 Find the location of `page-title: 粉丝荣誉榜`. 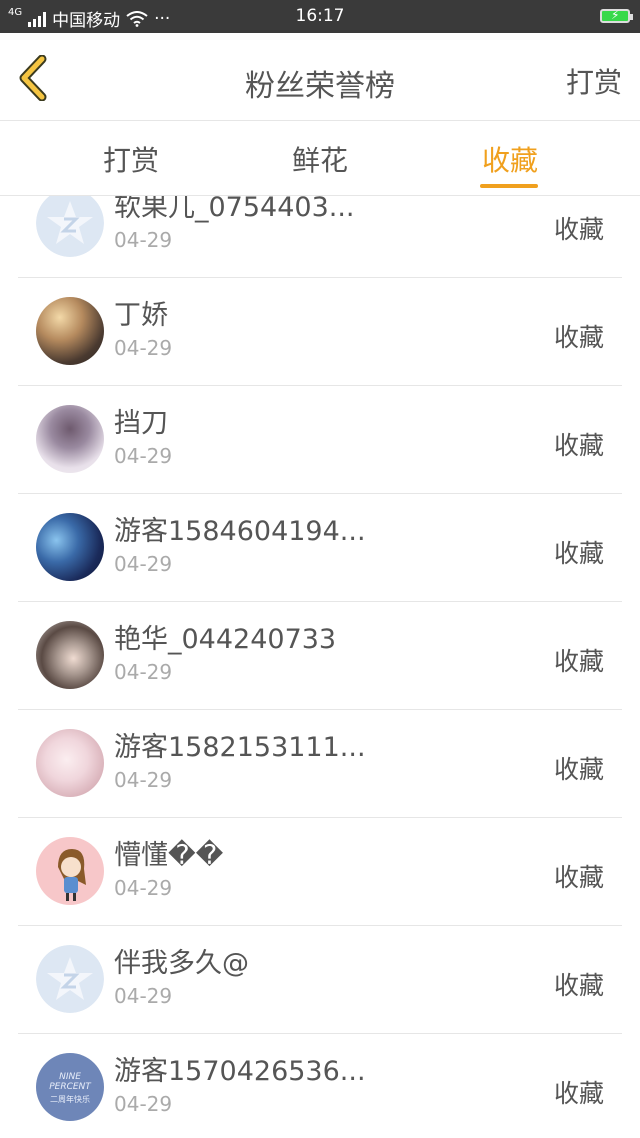

page-title: 粉丝荣誉榜 is located at coordinates (320, 86).